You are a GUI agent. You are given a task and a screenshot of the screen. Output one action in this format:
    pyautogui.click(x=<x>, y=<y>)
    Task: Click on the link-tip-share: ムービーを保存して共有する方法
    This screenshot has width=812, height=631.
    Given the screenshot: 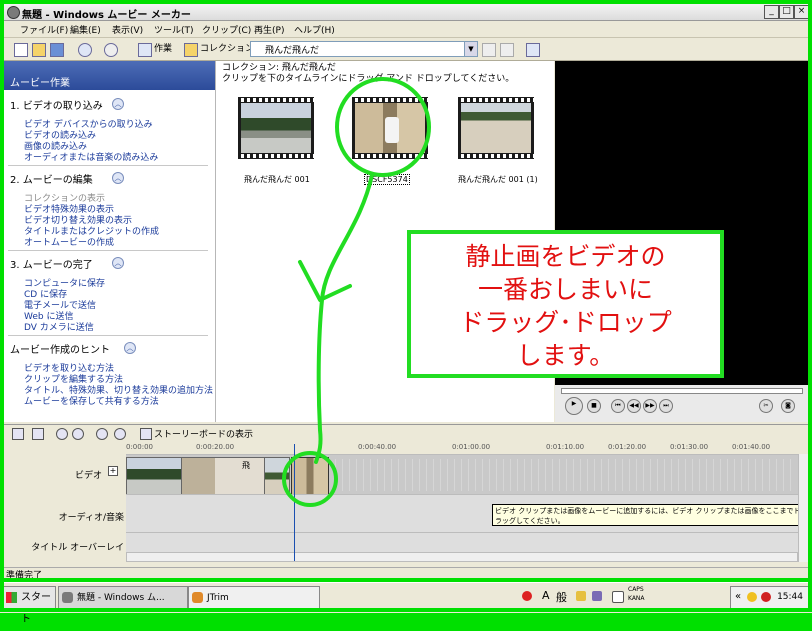 What is the action you would take?
    pyautogui.click(x=91, y=400)
    